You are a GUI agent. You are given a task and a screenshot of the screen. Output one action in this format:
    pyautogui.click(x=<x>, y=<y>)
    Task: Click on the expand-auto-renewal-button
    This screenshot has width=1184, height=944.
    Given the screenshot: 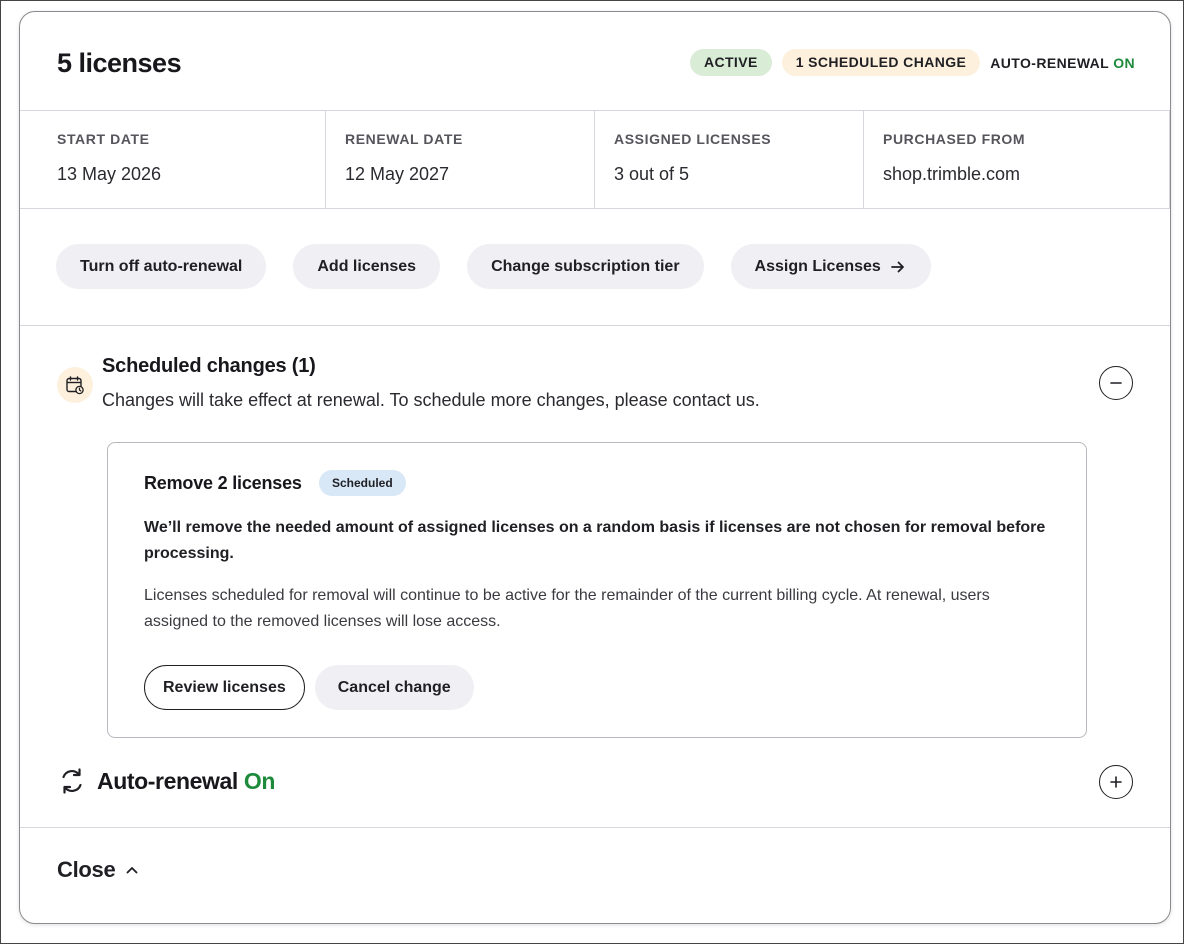 What is the action you would take?
    pyautogui.click(x=1116, y=782)
    